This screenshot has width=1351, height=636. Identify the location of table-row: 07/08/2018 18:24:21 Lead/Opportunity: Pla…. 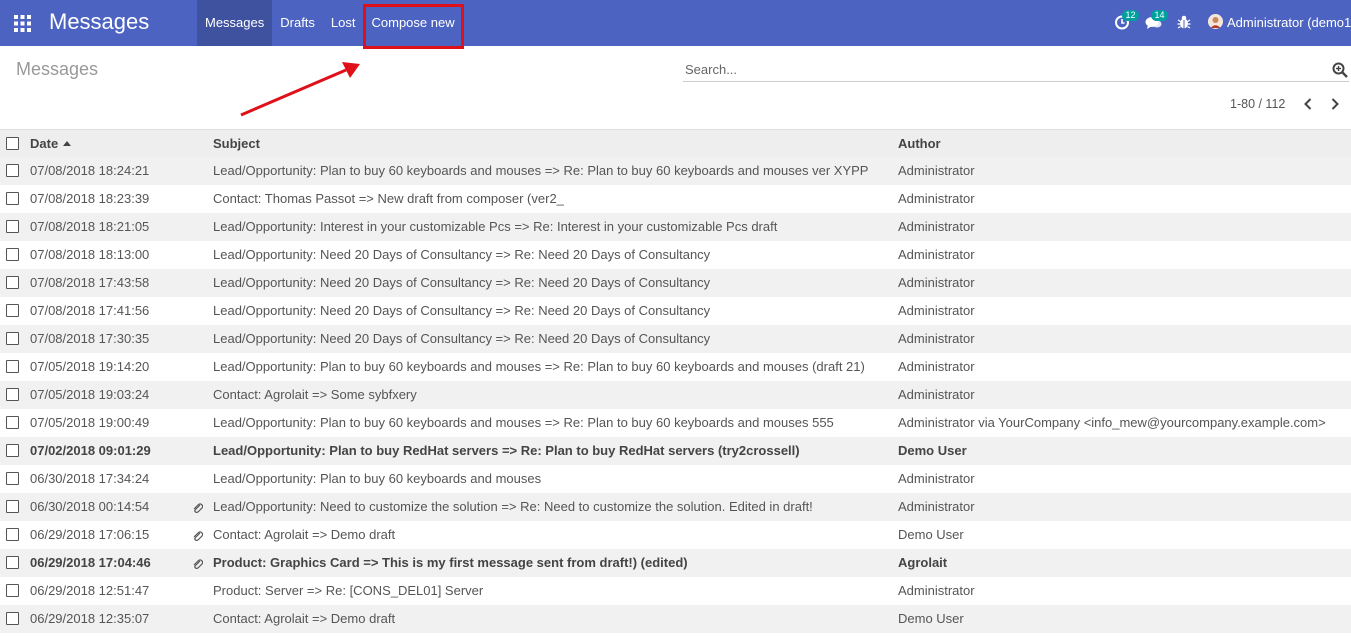
(675, 171).